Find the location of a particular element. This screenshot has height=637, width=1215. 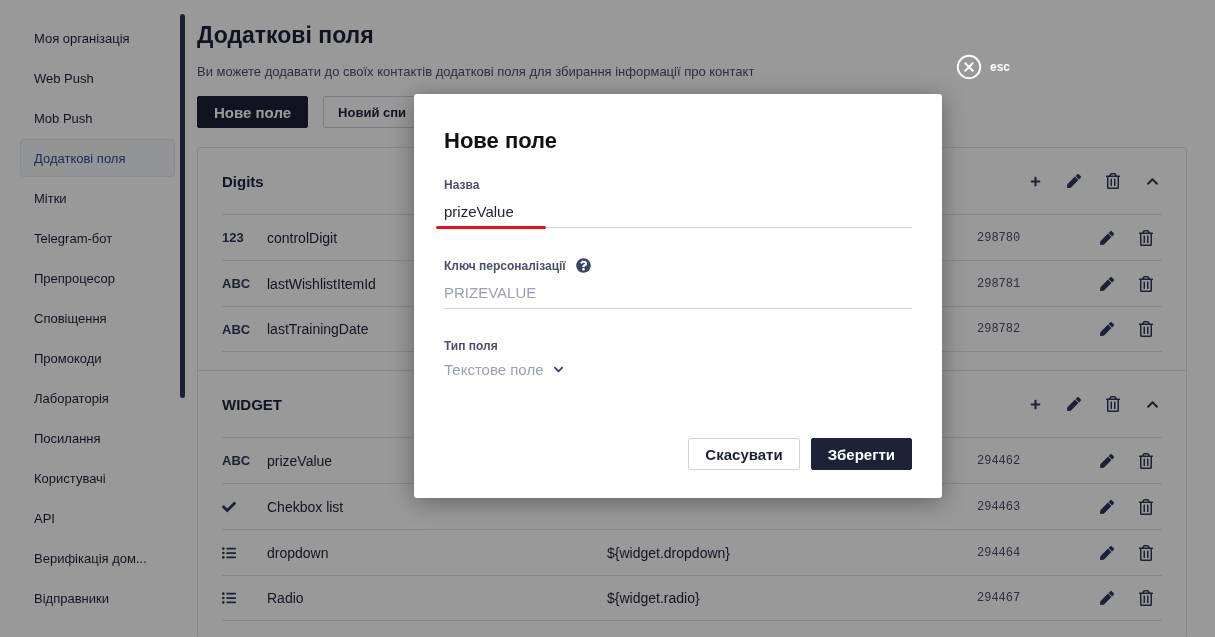

field-name: lastWishlistItemId is located at coordinates (322, 283).